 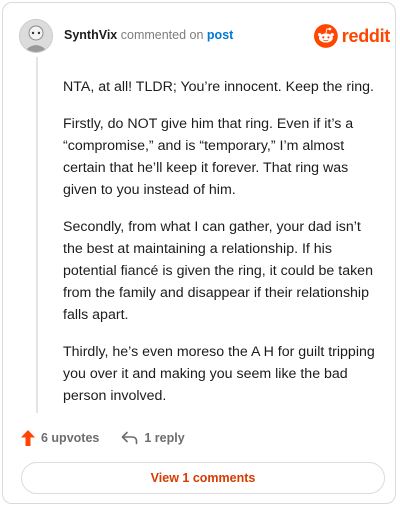 What do you see at coordinates (90, 35) in the screenshot?
I see `author-name: SynthVix` at bounding box center [90, 35].